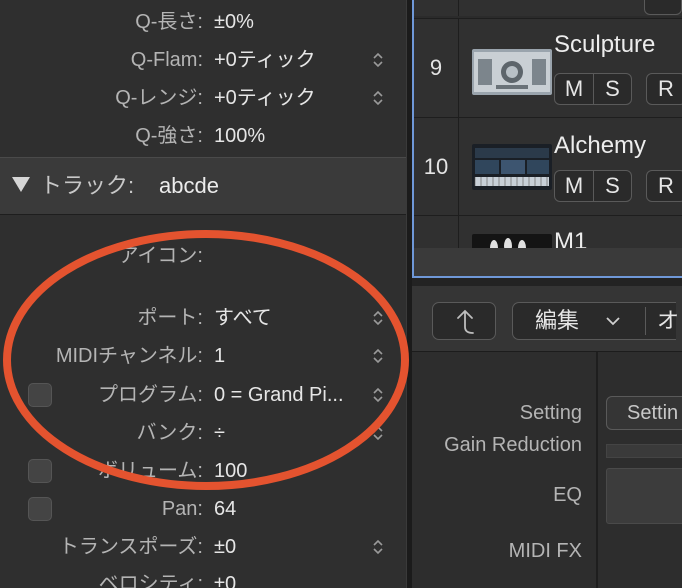 This screenshot has height=588, width=682. What do you see at coordinates (169, 433) in the screenshot?
I see `bank-label: バンク:` at bounding box center [169, 433].